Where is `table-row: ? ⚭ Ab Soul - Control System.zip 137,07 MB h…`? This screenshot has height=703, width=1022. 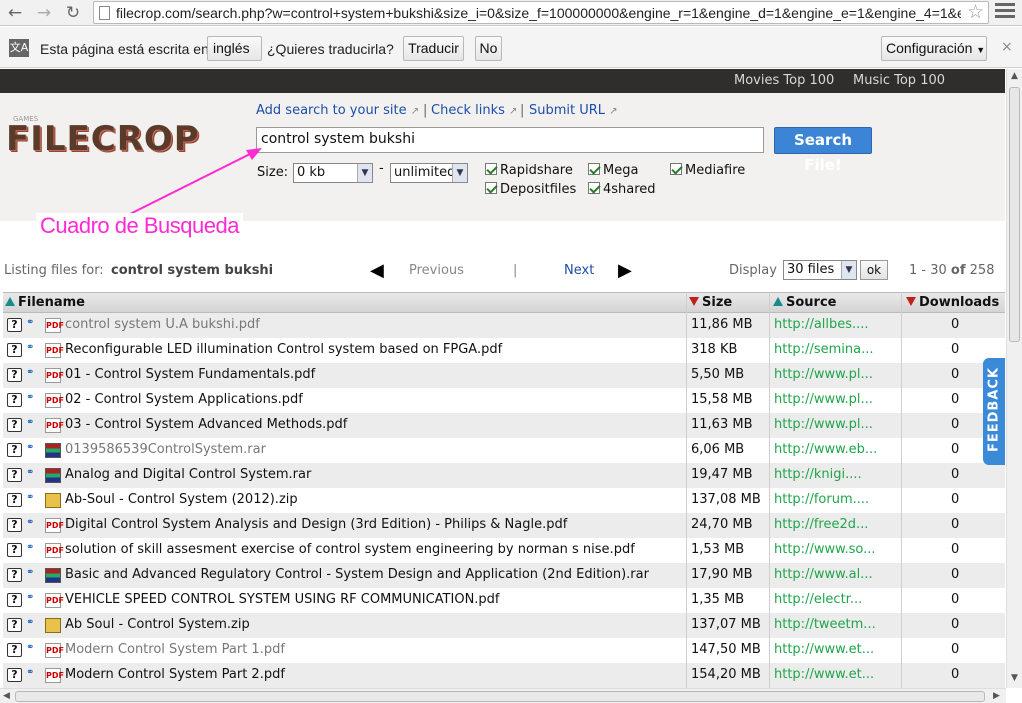 table-row: ? ⚭ Ab Soul - Control System.zip 137,07 MB h… is located at coordinates (504, 625).